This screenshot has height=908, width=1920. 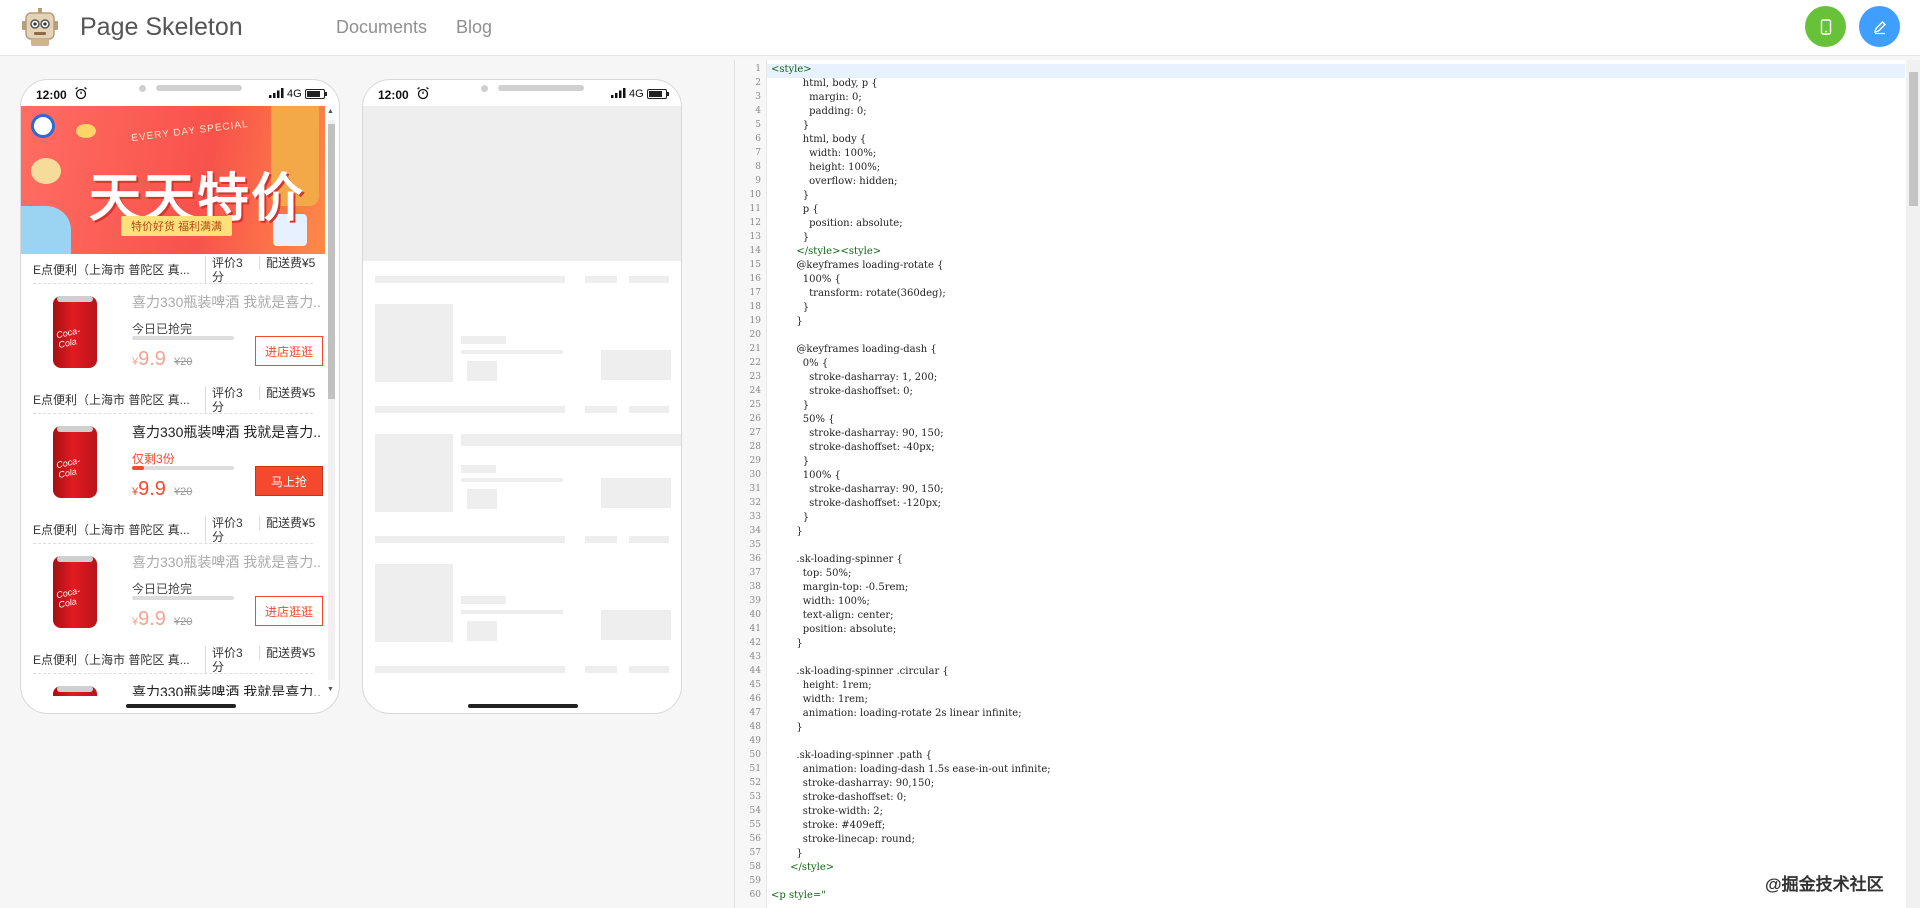 What do you see at coordinates (858, 293) in the screenshot?
I see `code-line: transform: rotate(360deg);` at bounding box center [858, 293].